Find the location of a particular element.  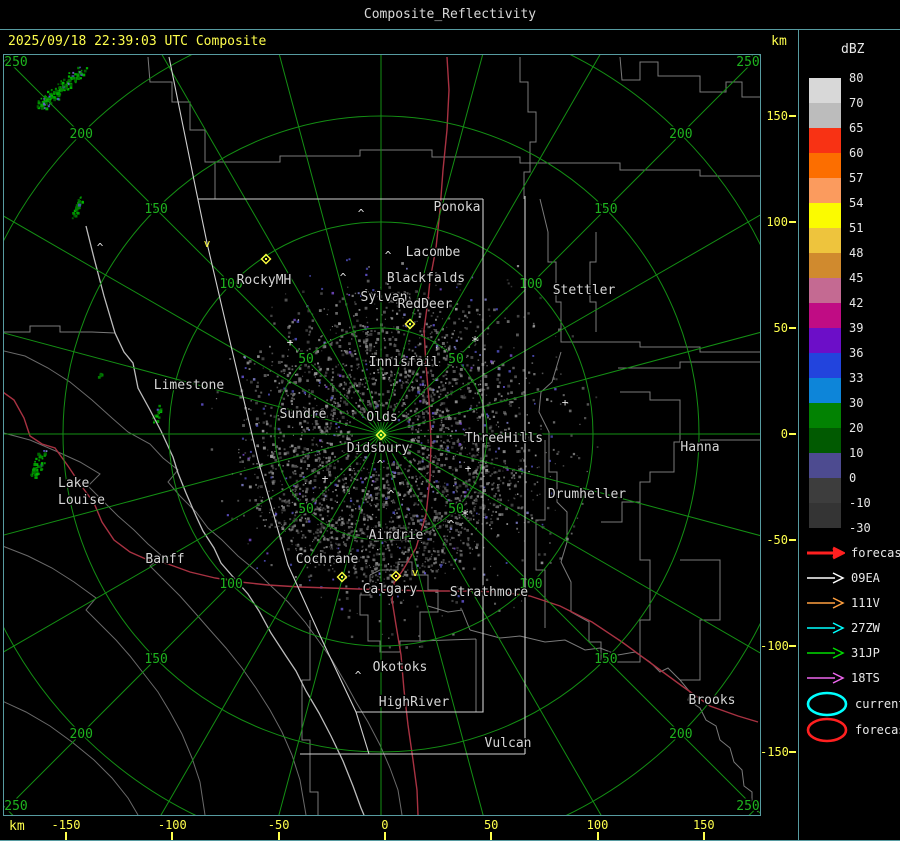

legend-ellipse-current: current is located at coordinates (852, 704).